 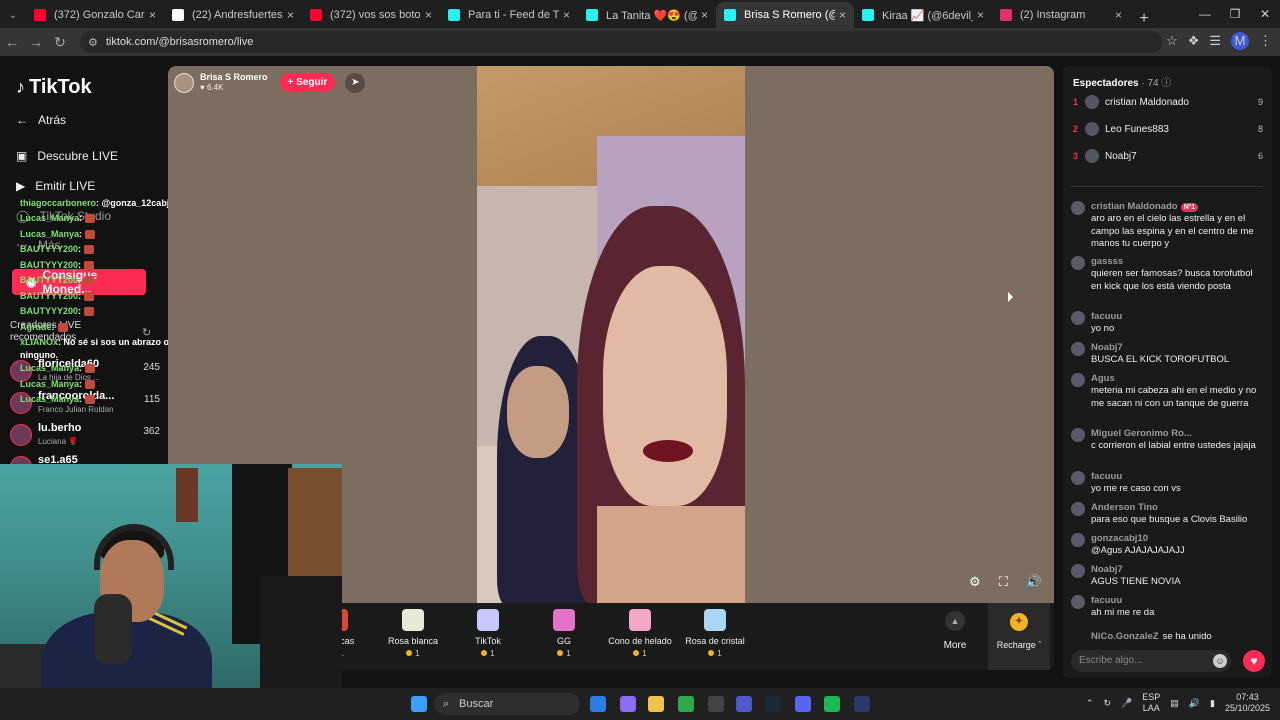 What do you see at coordinates (1121, 156) in the screenshot?
I see `viewer-name: Noabj7` at bounding box center [1121, 156].